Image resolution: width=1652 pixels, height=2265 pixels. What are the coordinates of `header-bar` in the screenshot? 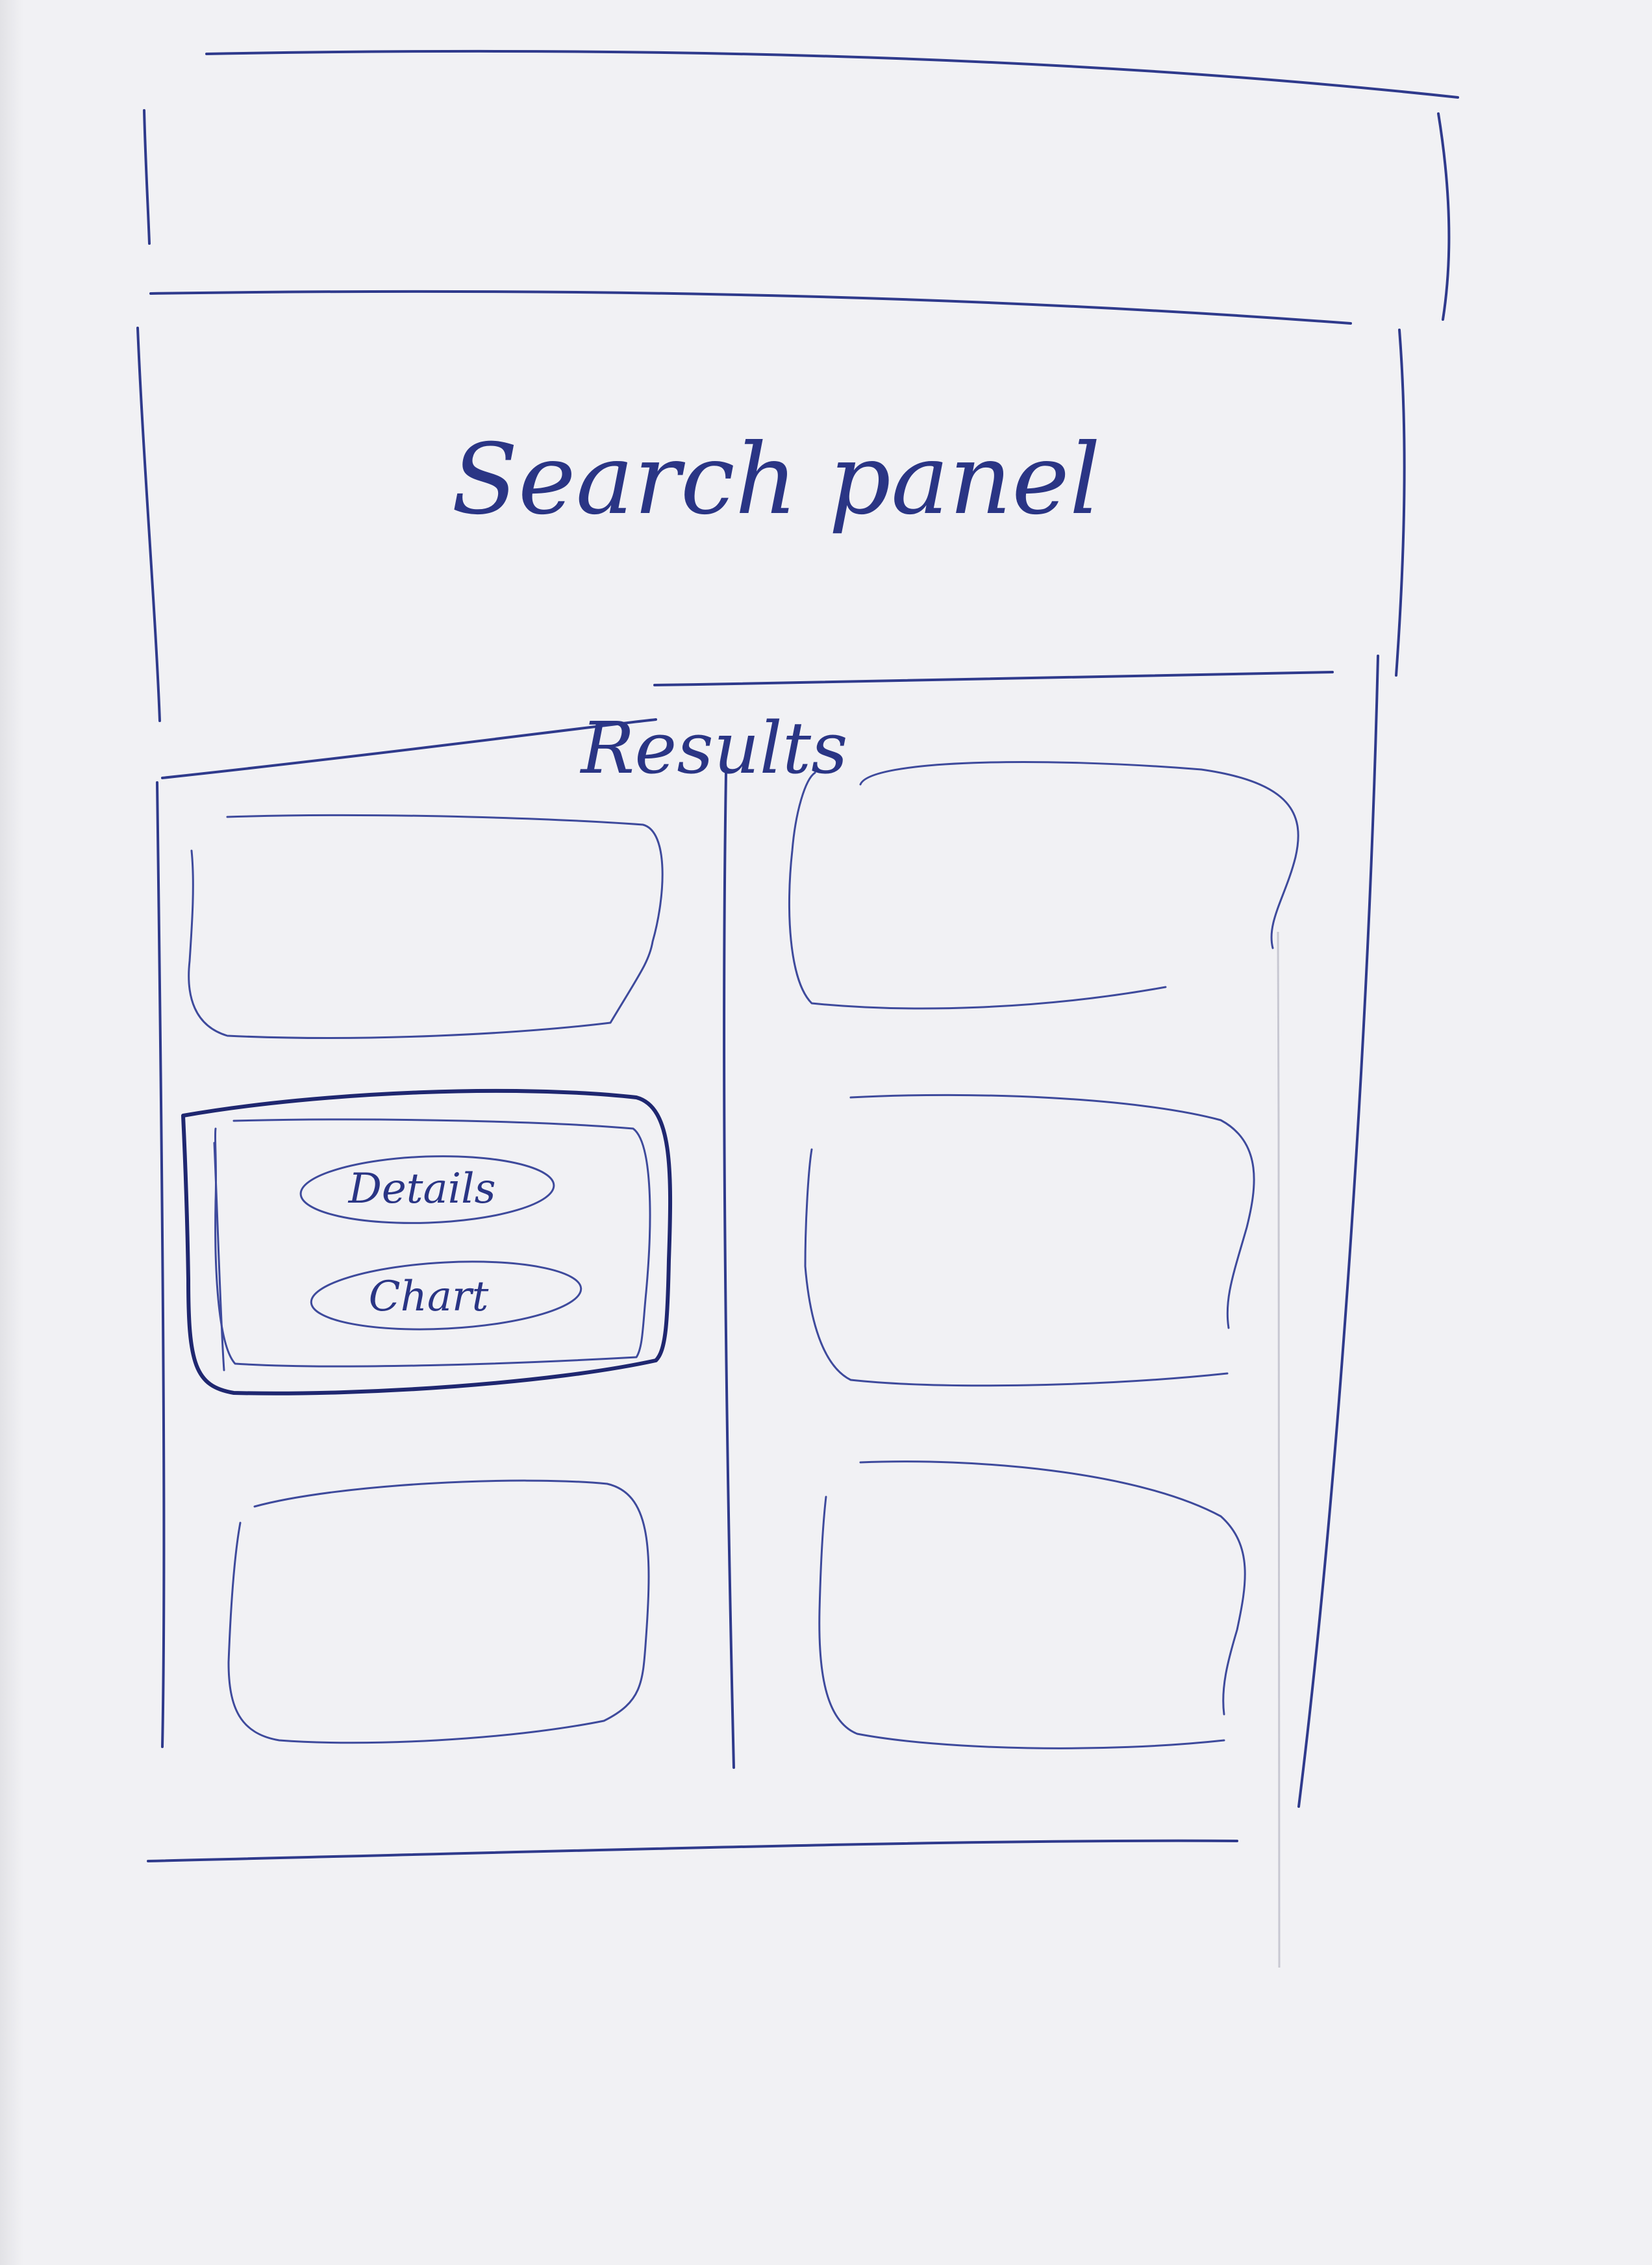 It's located at (801, 187).